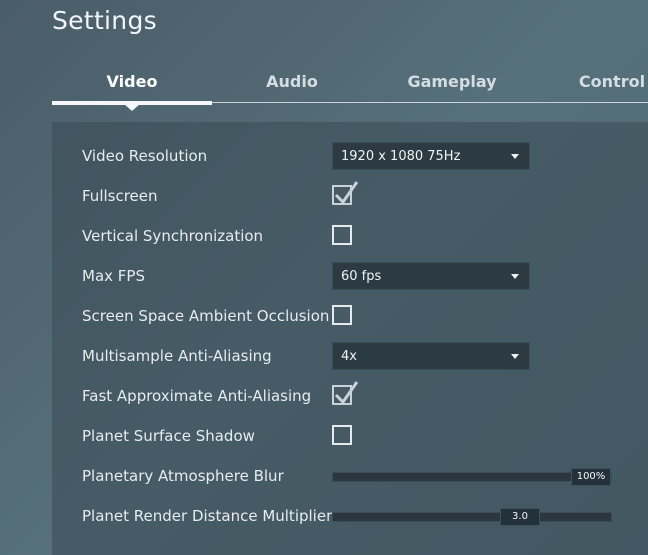  Describe the element at coordinates (342, 235) in the screenshot. I see `vsync-checkbox` at that location.